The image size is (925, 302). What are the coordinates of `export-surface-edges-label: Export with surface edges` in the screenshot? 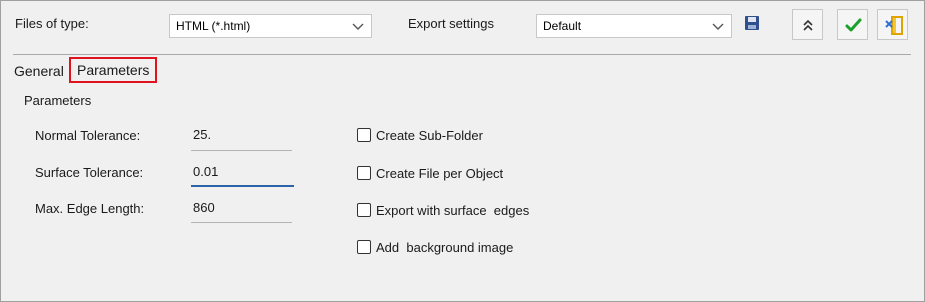 It's located at (452, 210).